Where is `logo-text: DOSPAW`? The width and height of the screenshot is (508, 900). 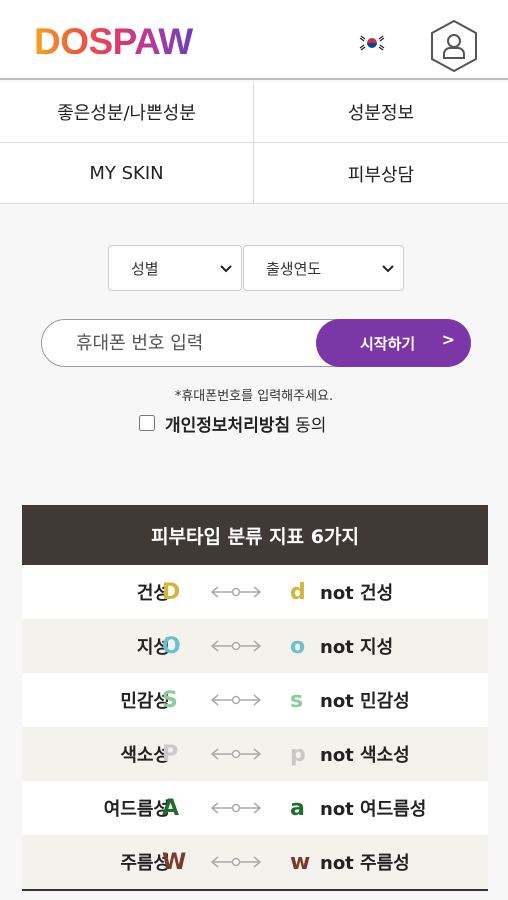
logo-text: DOSPAW is located at coordinates (113, 41).